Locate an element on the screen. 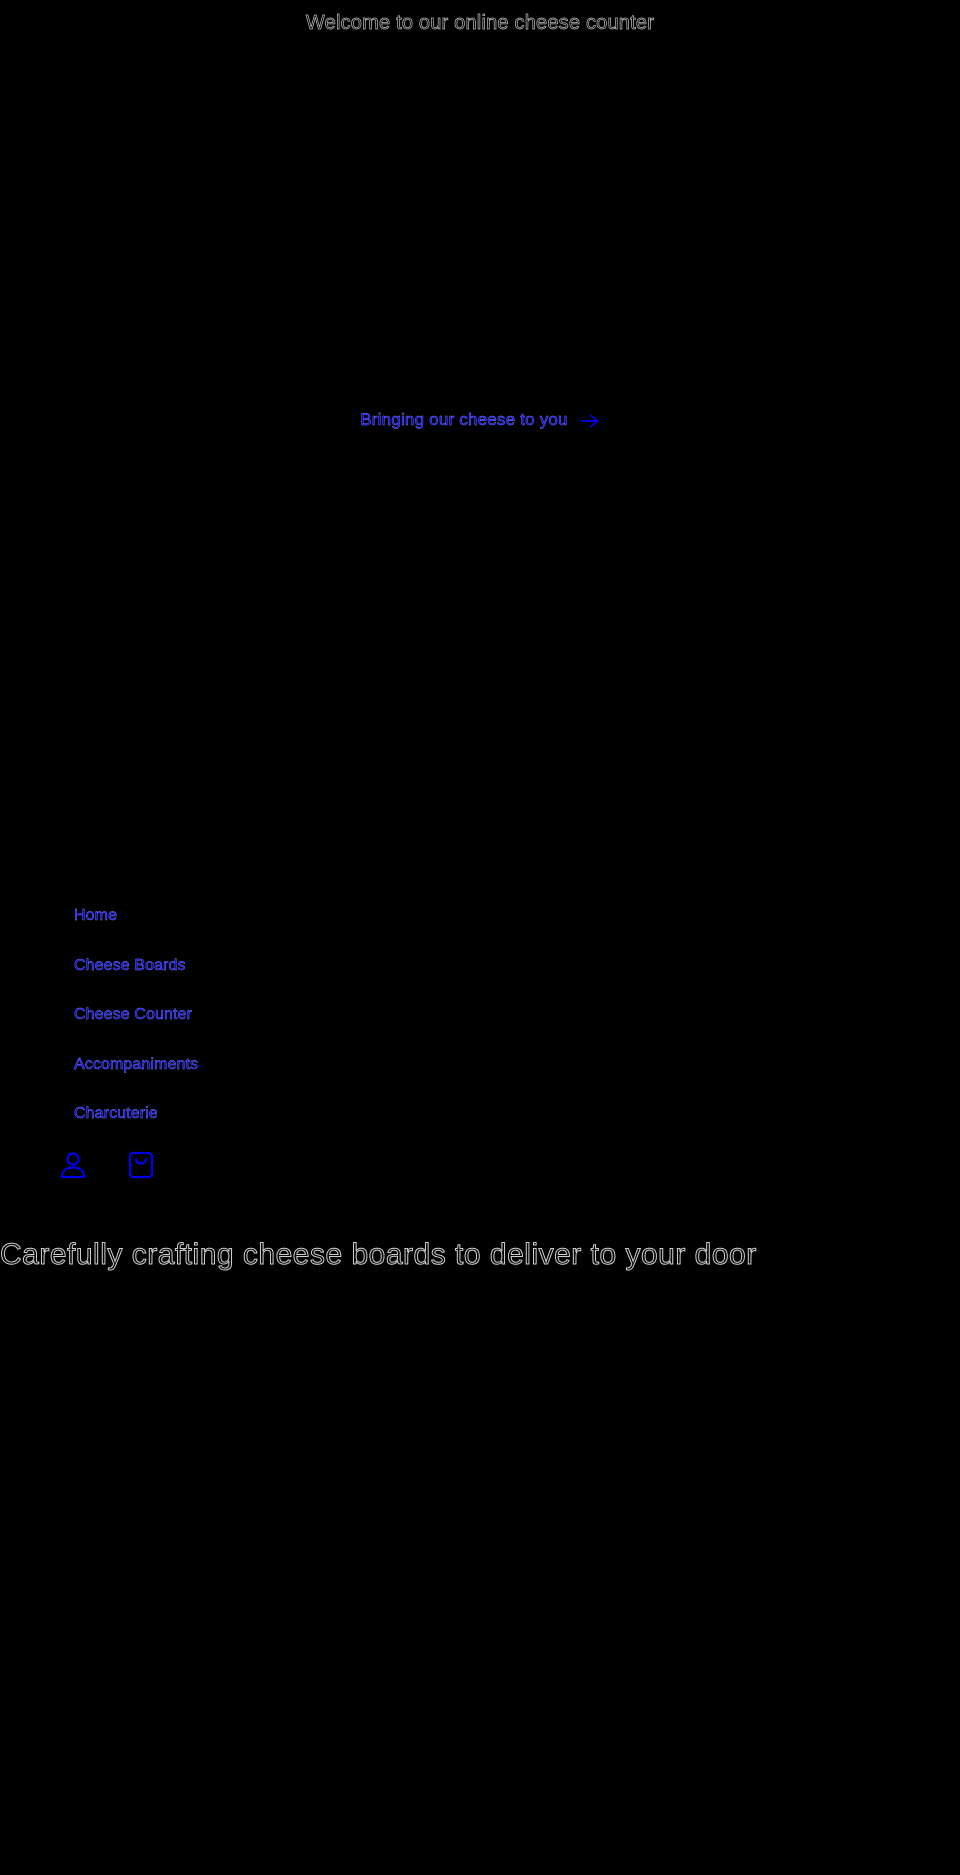 This screenshot has width=960, height=1875. promo-link-label: Bringing our cheese to you is located at coordinates (464, 419).